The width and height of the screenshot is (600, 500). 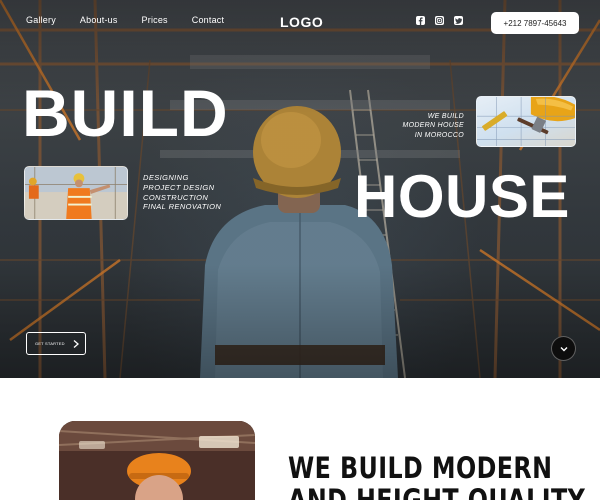 What do you see at coordinates (176, 197) in the screenshot?
I see `service-item: CONSTRUCTION` at bounding box center [176, 197].